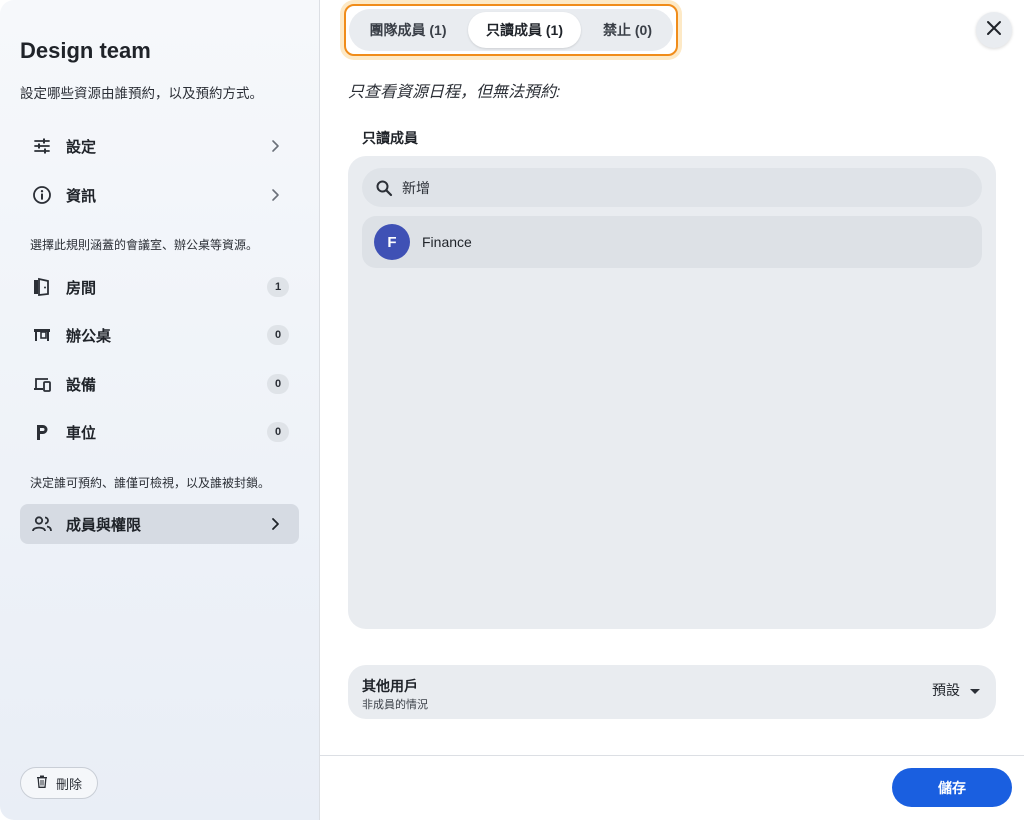 This screenshot has width=1024, height=820. I want to click on other-users-dropdown: 預設, so click(956, 690).